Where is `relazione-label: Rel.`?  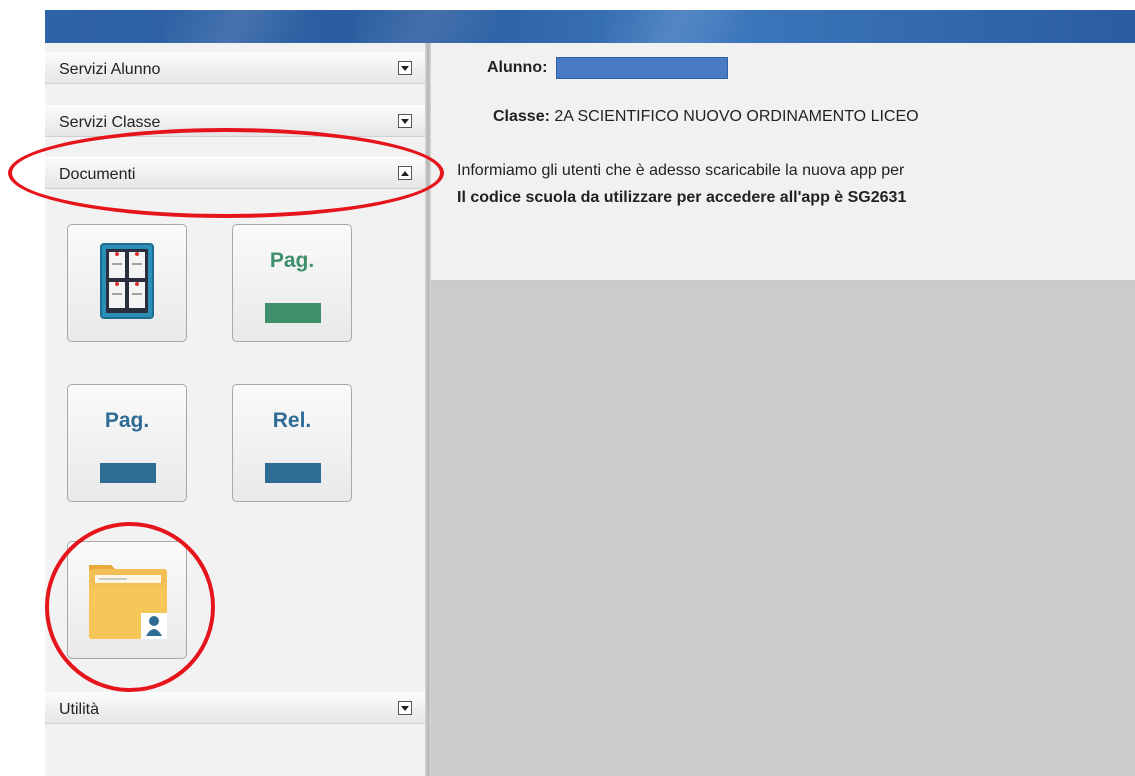 relazione-label: Rel. is located at coordinates (292, 420).